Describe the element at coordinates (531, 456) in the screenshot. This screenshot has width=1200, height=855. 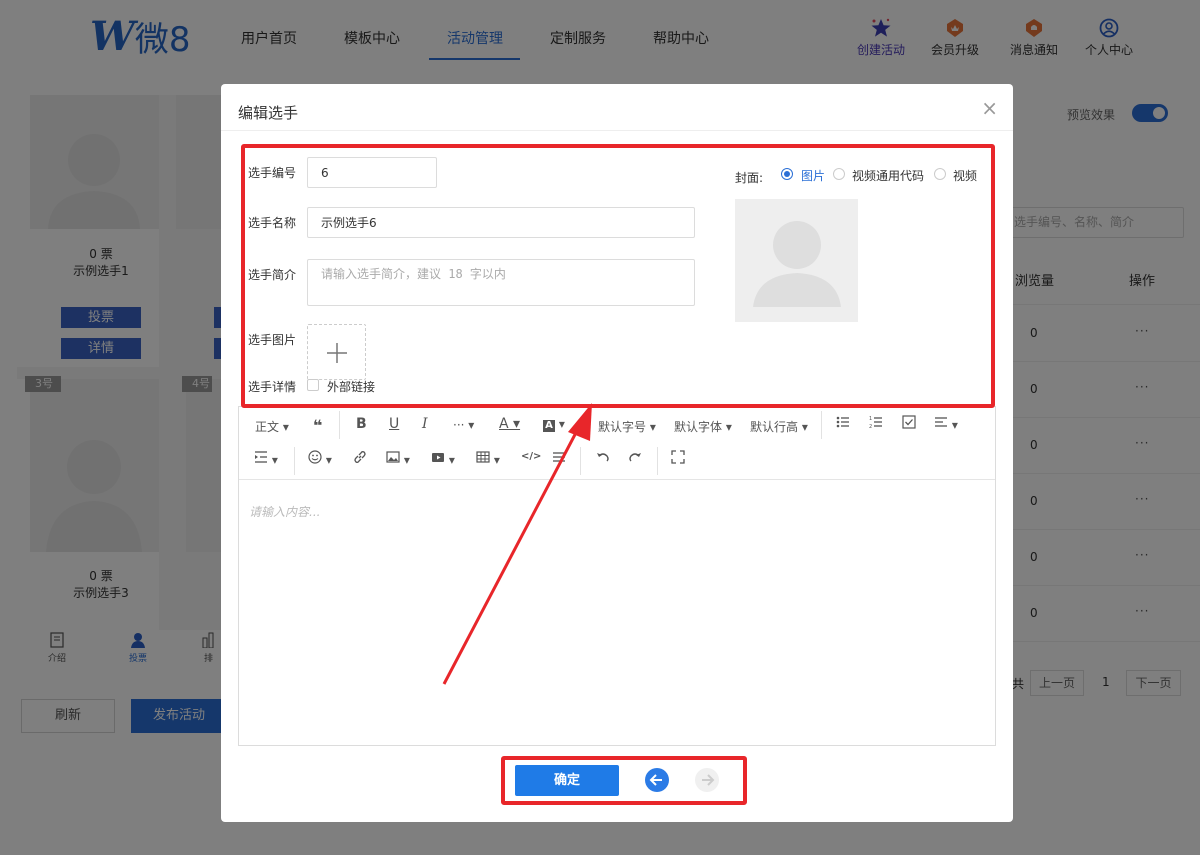
I see `code-icon: </>` at that location.